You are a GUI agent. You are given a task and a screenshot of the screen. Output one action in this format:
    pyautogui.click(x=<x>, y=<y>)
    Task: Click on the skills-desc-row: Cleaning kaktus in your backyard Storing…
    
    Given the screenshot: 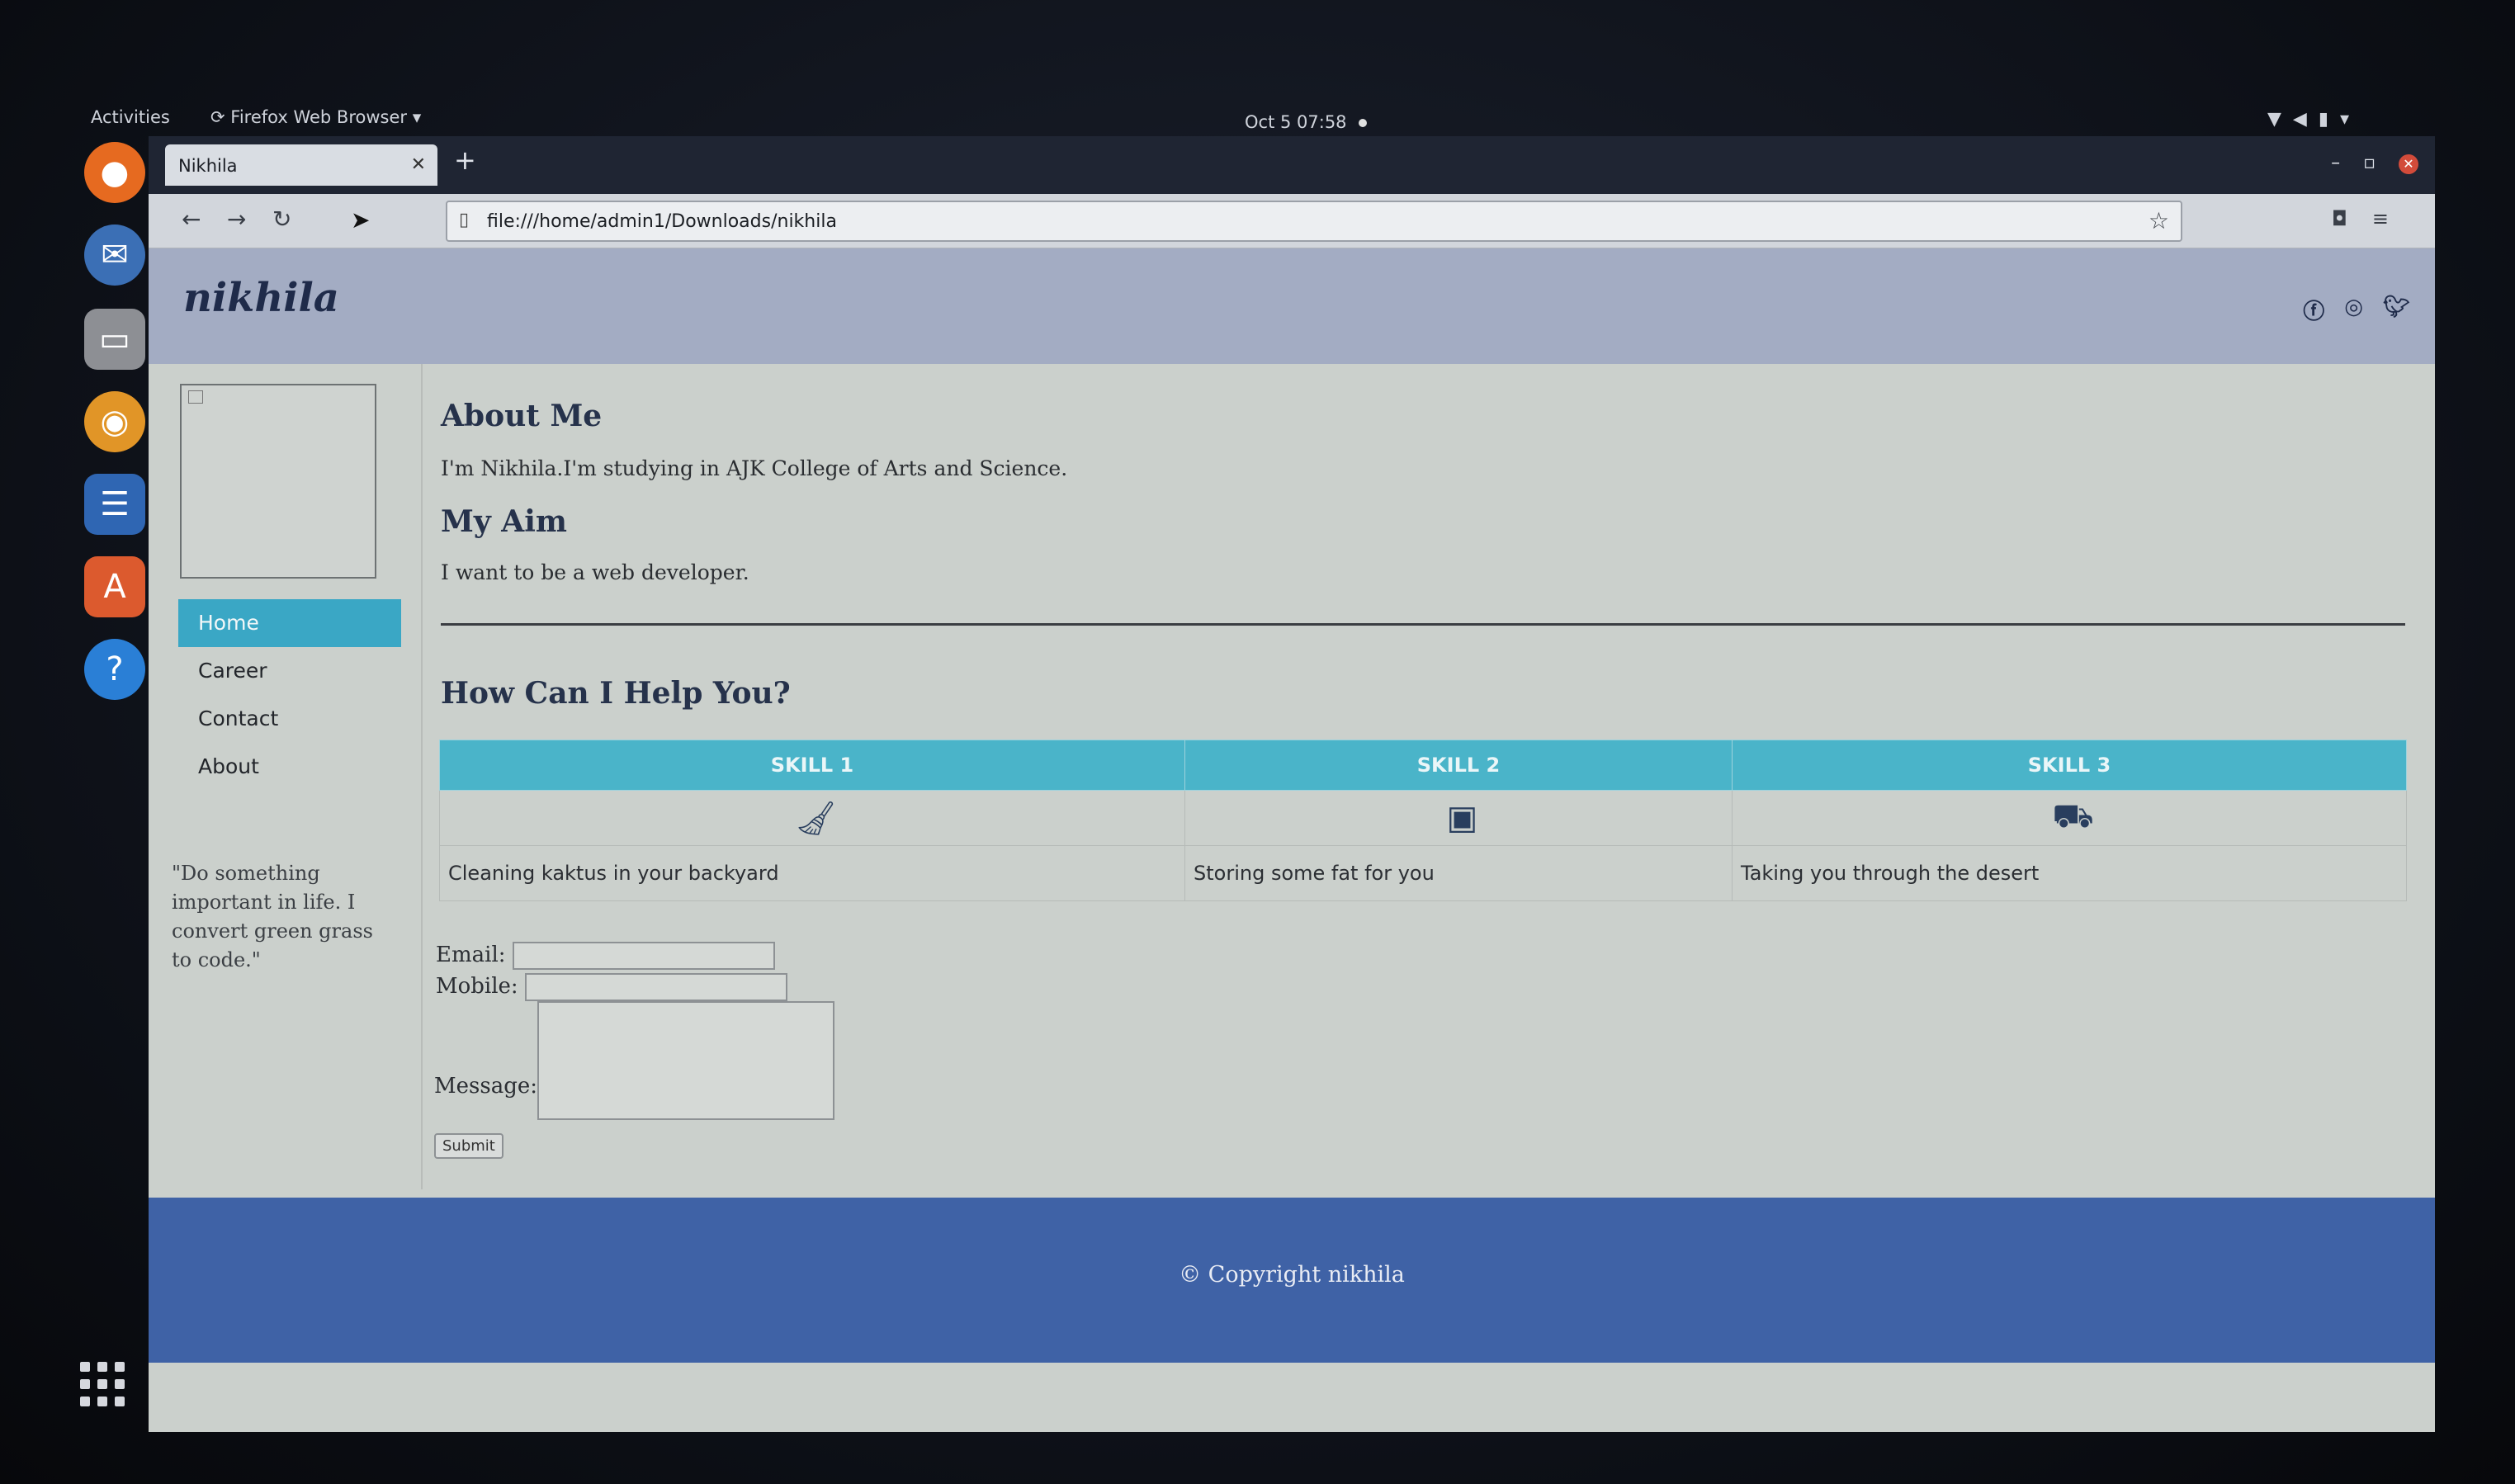 What is the action you would take?
    pyautogui.click(x=1423, y=873)
    